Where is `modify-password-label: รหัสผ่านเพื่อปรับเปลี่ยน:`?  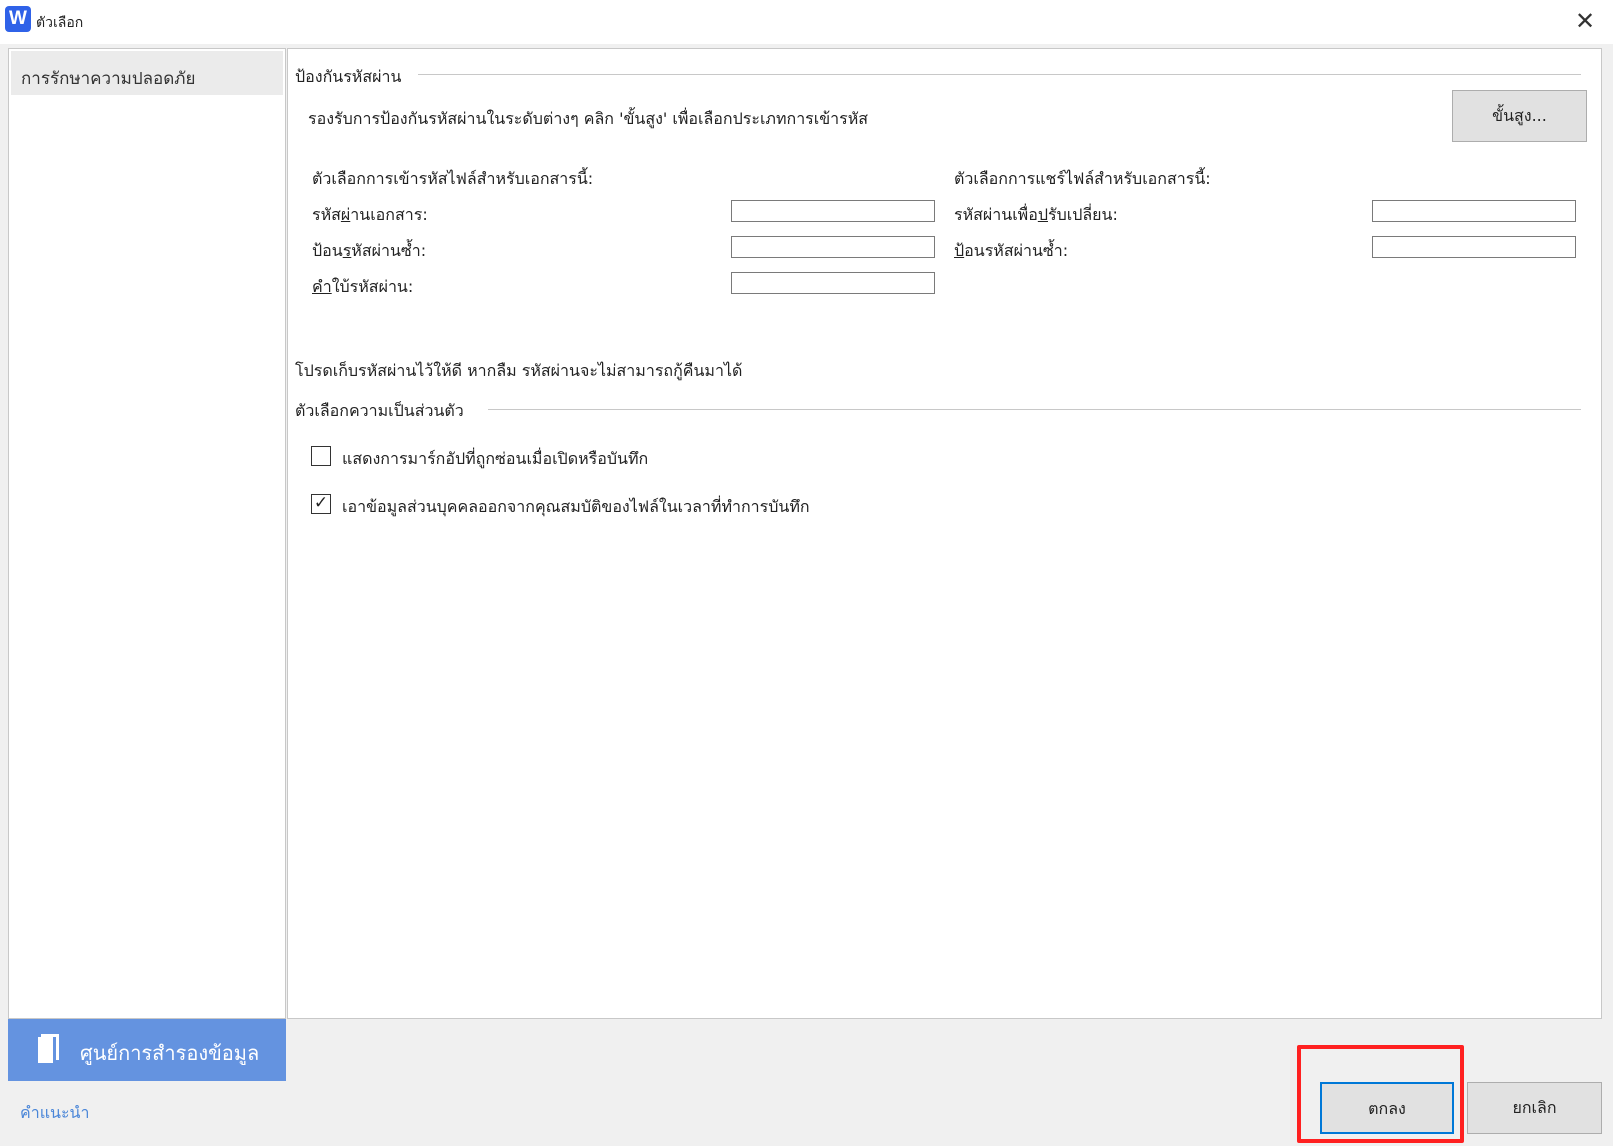
modify-password-label: รหัสผ่านเพื่อปรับเปลี่ยน: is located at coordinates (1036, 215).